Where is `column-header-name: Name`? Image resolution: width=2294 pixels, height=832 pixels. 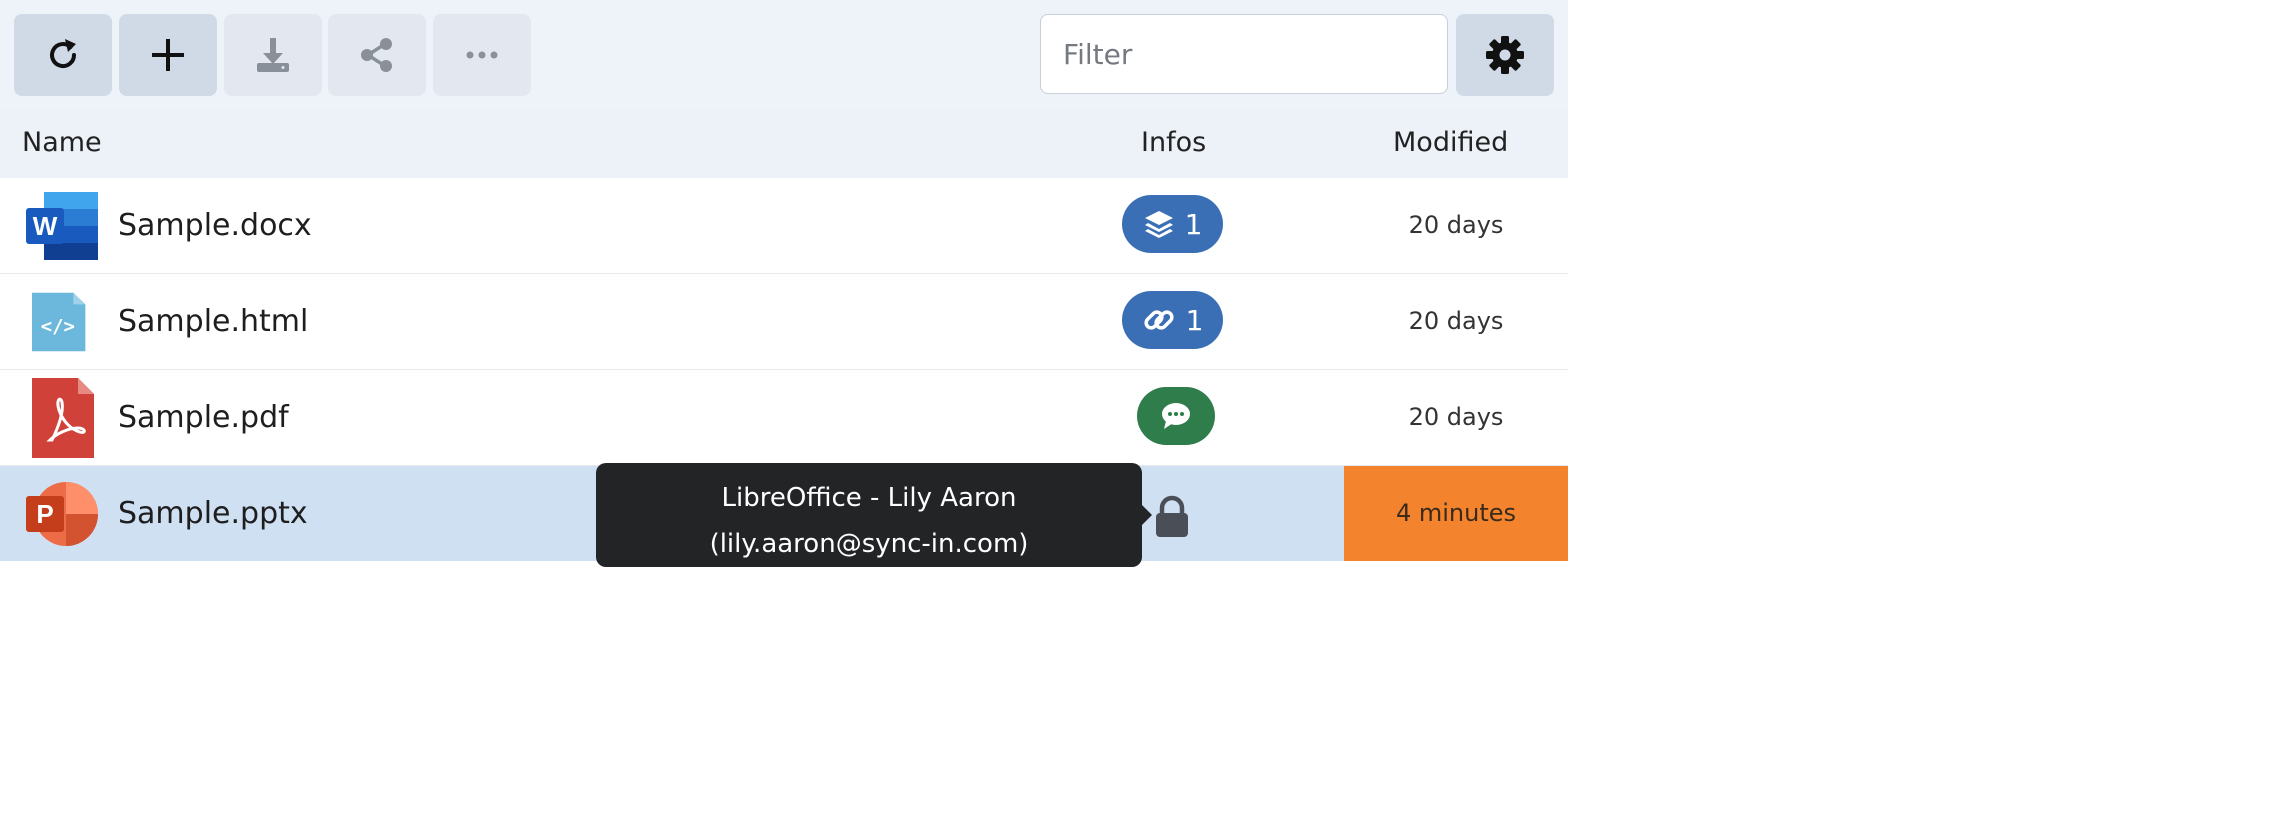 column-header-name: Name is located at coordinates (62, 143).